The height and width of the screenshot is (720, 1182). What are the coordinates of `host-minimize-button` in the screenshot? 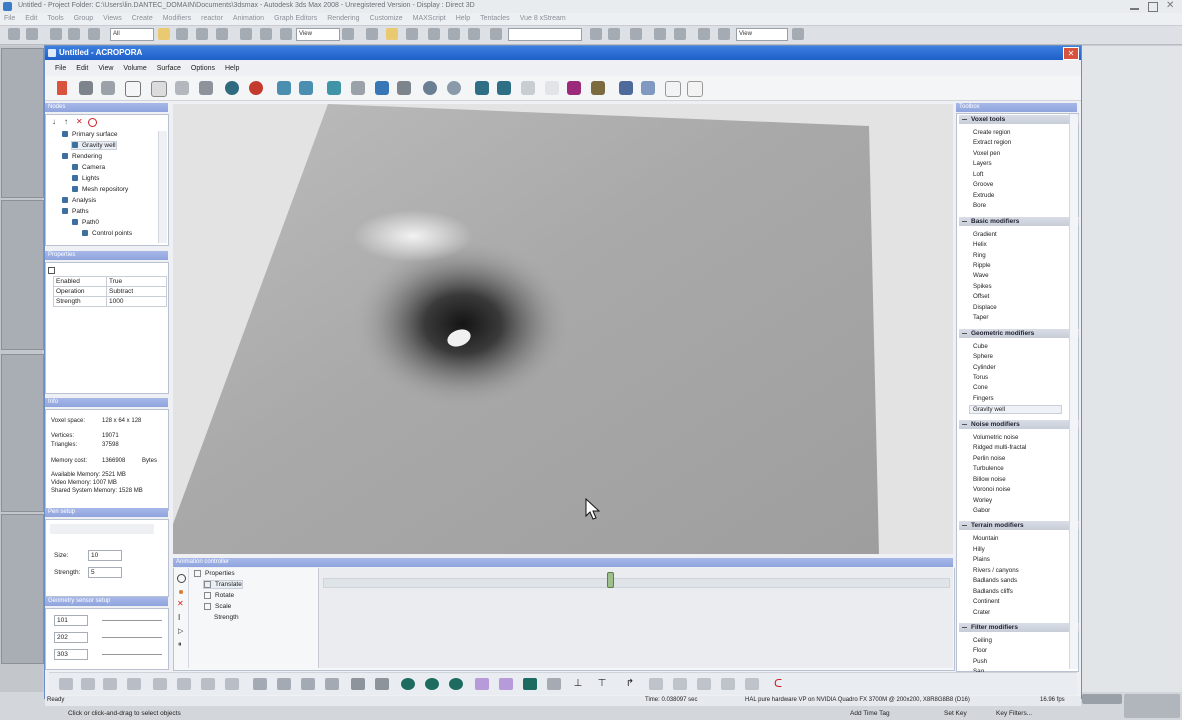 It's located at (1134, 9).